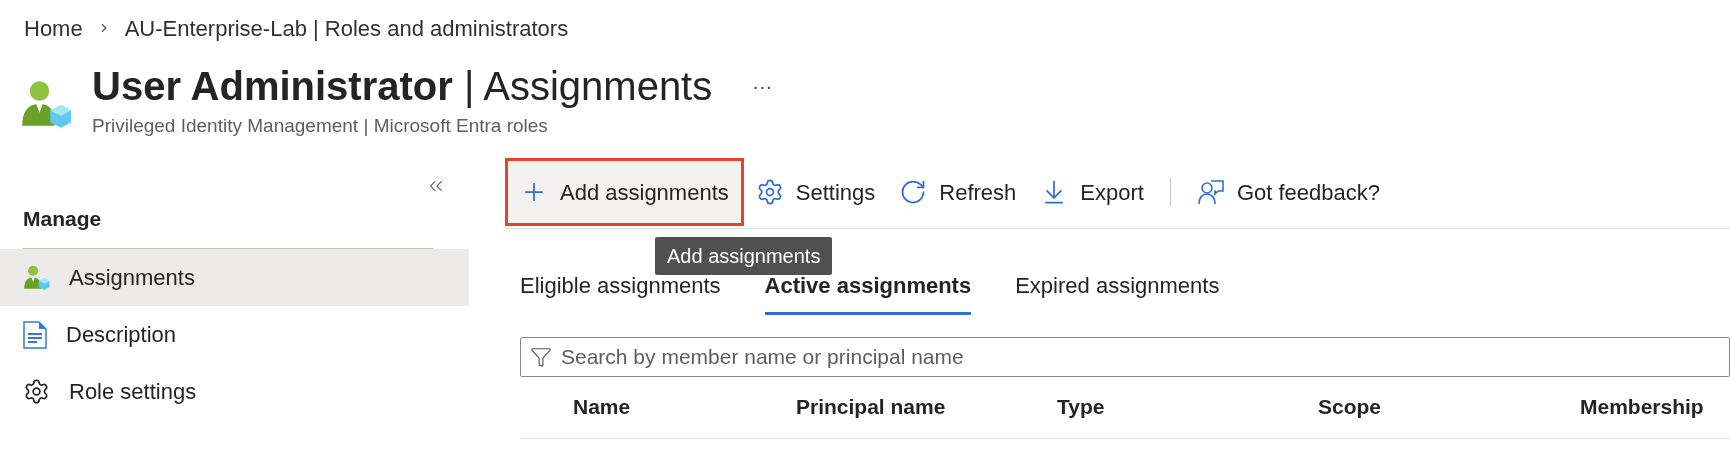 The width and height of the screenshot is (1730, 456). What do you see at coordinates (53, 28) in the screenshot?
I see `breadcrumb-link: Home` at bounding box center [53, 28].